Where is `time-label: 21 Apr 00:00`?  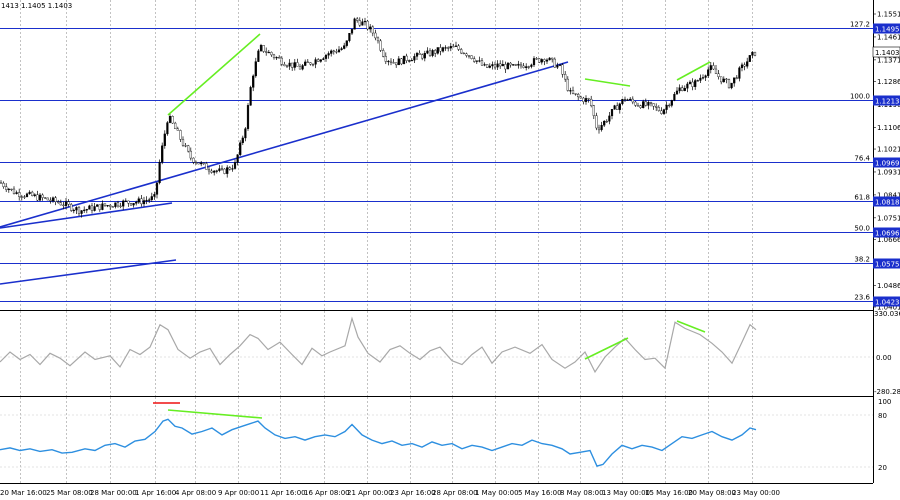 time-label: 21 Apr 00:00 is located at coordinates (370, 493).